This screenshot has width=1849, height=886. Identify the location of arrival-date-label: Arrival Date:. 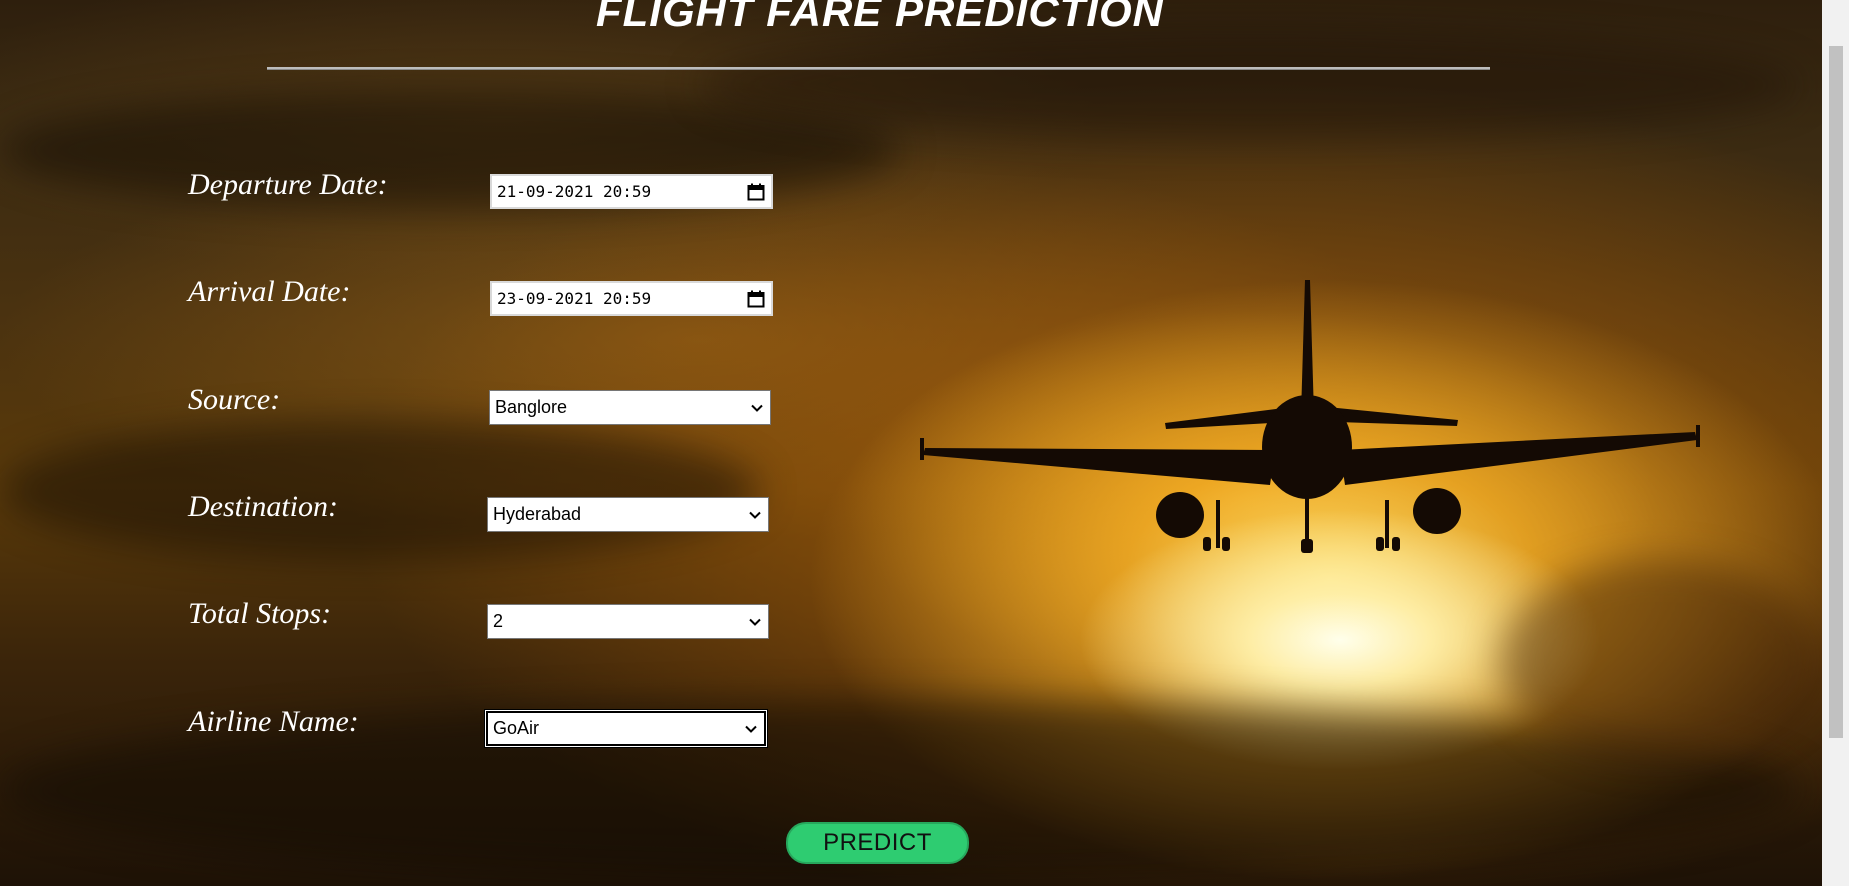
(269, 291).